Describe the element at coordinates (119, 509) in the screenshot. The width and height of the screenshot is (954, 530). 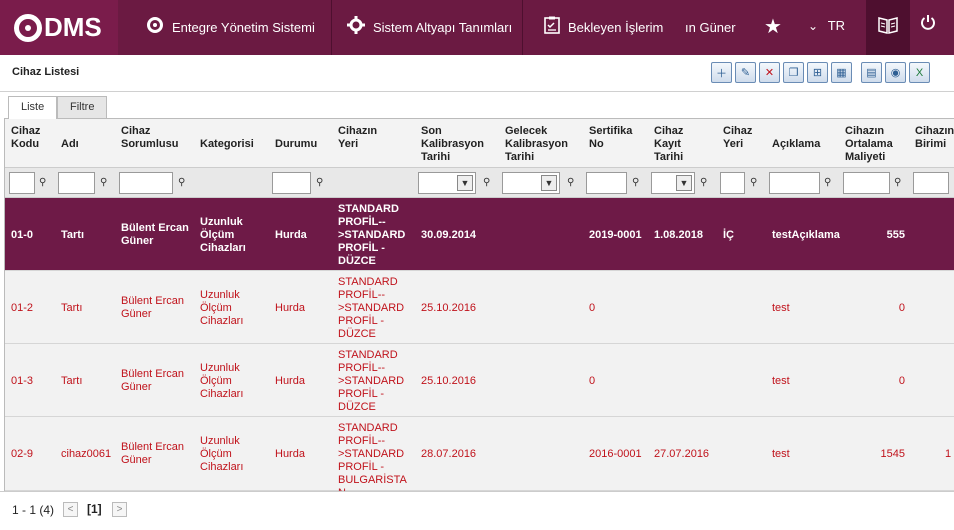
I see `next-page-button: >` at that location.